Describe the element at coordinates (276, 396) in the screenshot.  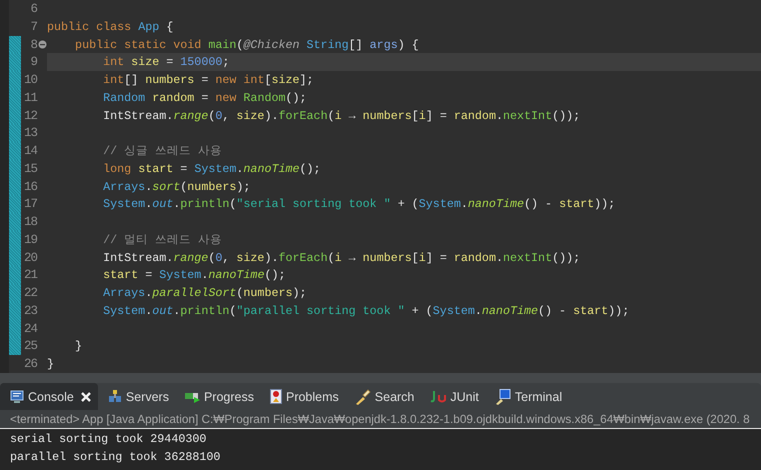
I see `problems-icon` at that location.